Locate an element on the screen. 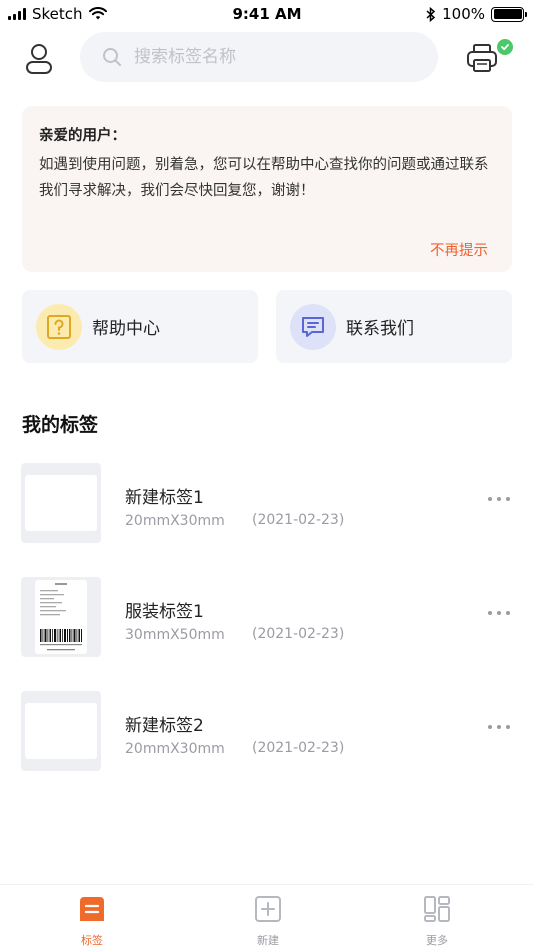  notice-title: 亲爱的用户： is located at coordinates (82, 136).